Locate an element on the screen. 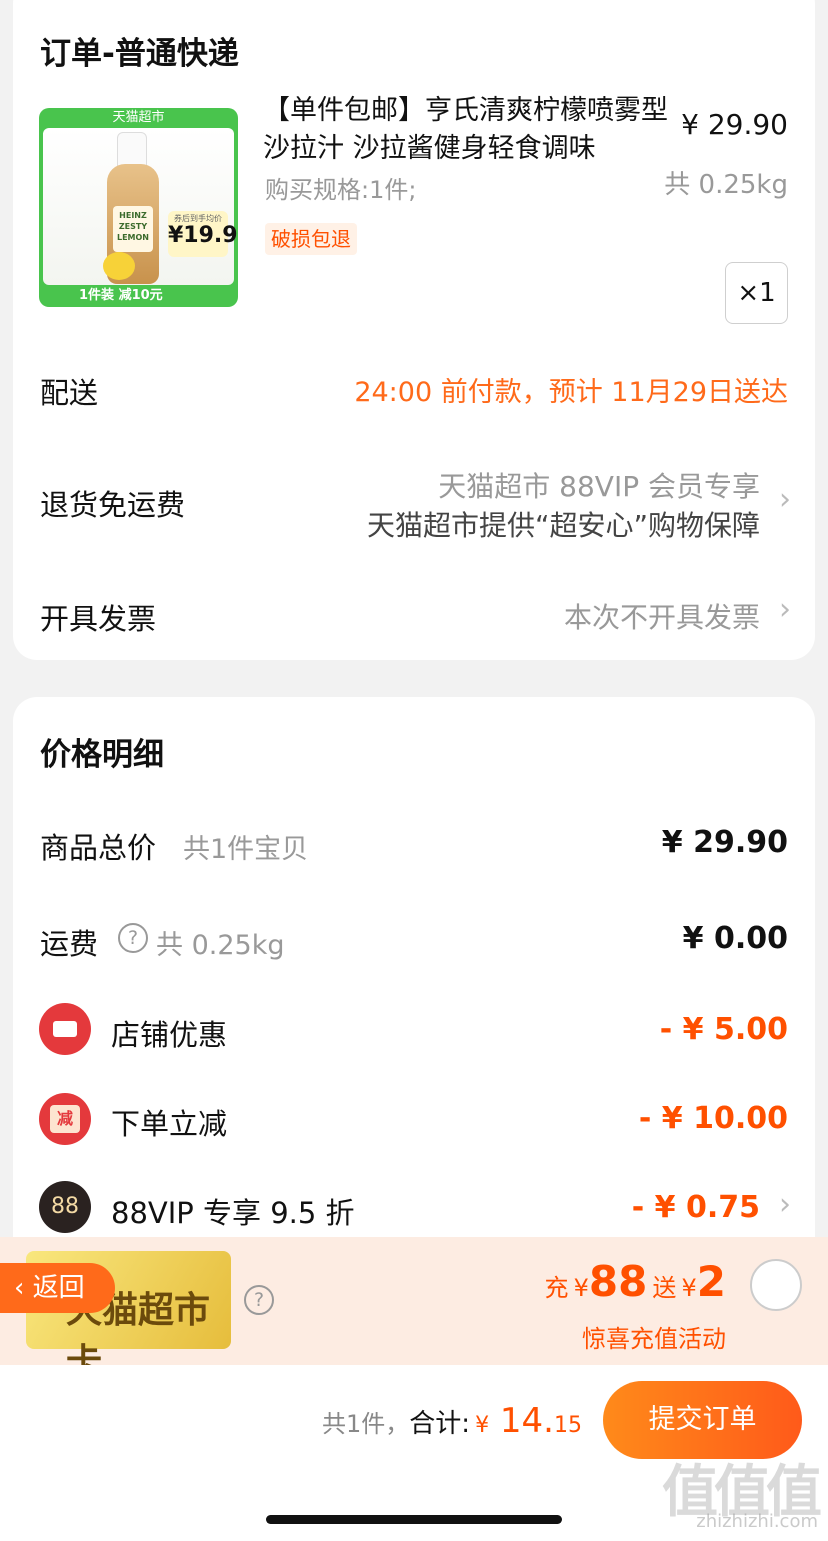 The width and height of the screenshot is (828, 1541). shipping-fee-label: 运费 is located at coordinates (69, 944).